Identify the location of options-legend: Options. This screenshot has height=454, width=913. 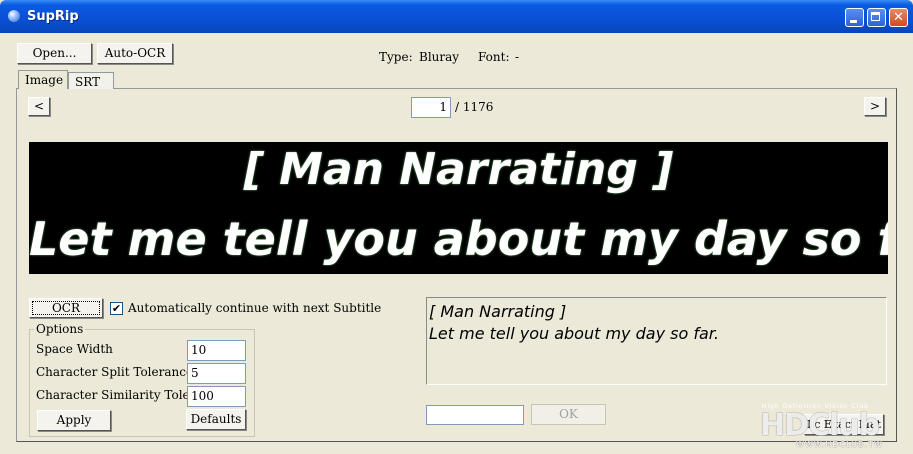
(60, 329).